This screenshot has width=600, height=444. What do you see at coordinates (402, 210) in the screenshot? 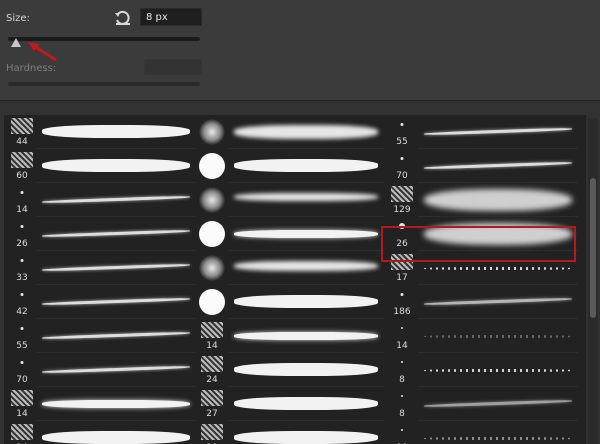
I see `brush-size: 129` at bounding box center [402, 210].